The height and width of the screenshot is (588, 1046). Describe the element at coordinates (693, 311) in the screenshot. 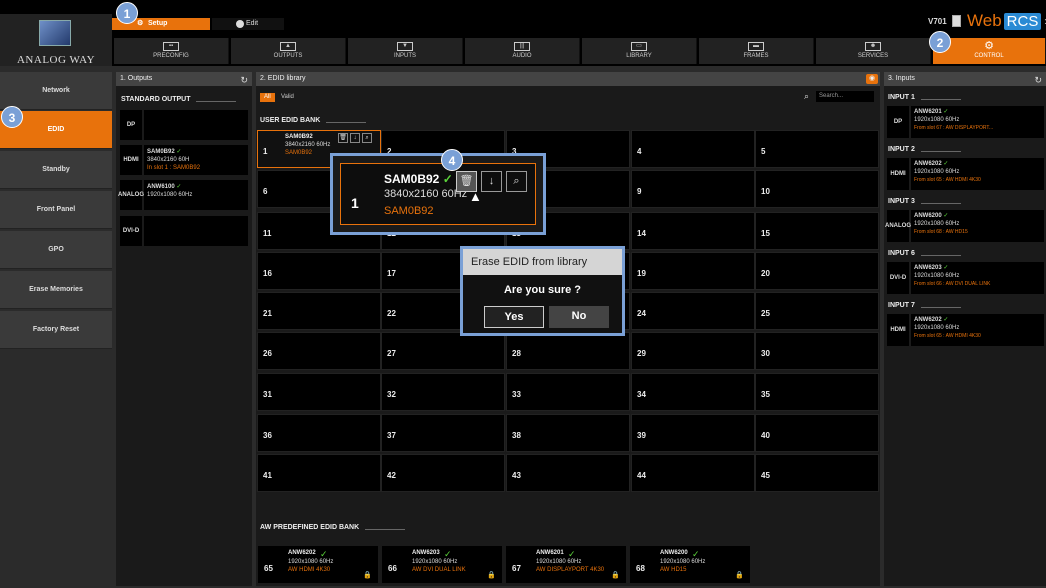

I see `edid-slot: 24` at that location.